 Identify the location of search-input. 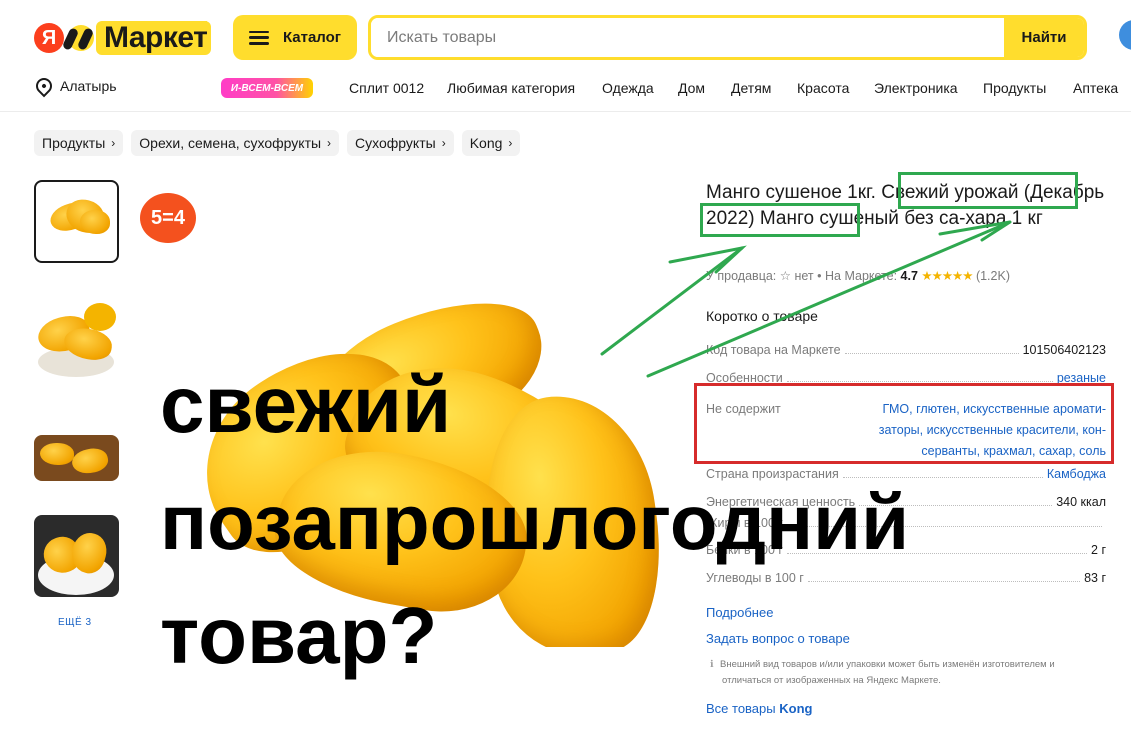
(687, 37).